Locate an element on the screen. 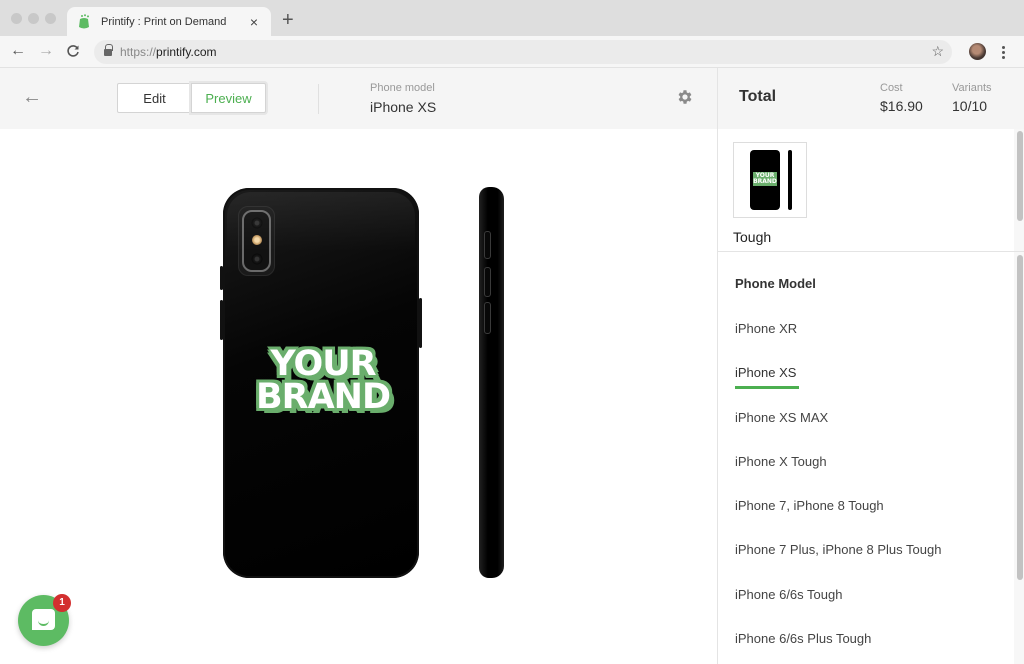  settings-gear-icon is located at coordinates (685, 97).